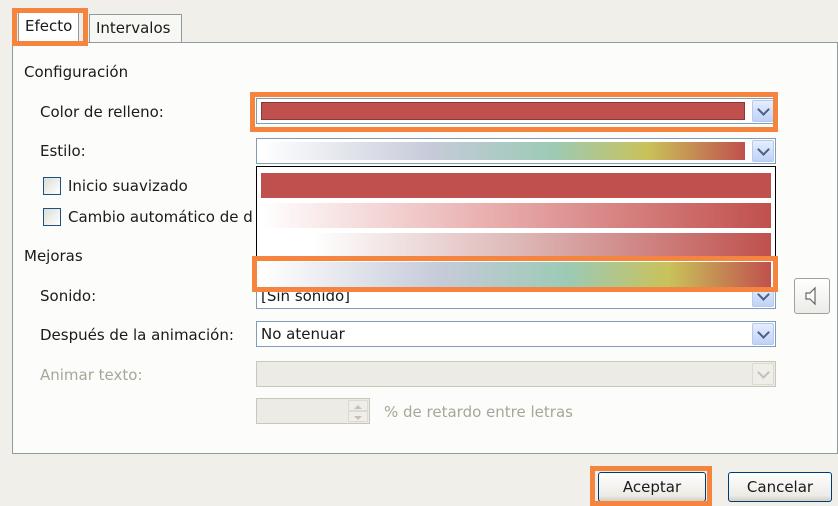  I want to click on despues-animacion-label: Después de la animación:, so click(137, 335).